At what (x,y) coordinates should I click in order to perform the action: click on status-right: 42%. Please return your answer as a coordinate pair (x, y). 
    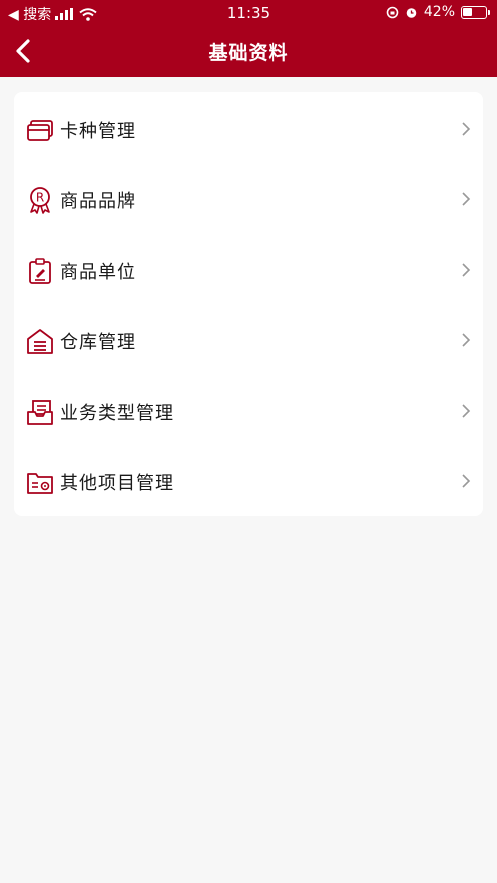
    Looking at the image, I should click on (438, 12).